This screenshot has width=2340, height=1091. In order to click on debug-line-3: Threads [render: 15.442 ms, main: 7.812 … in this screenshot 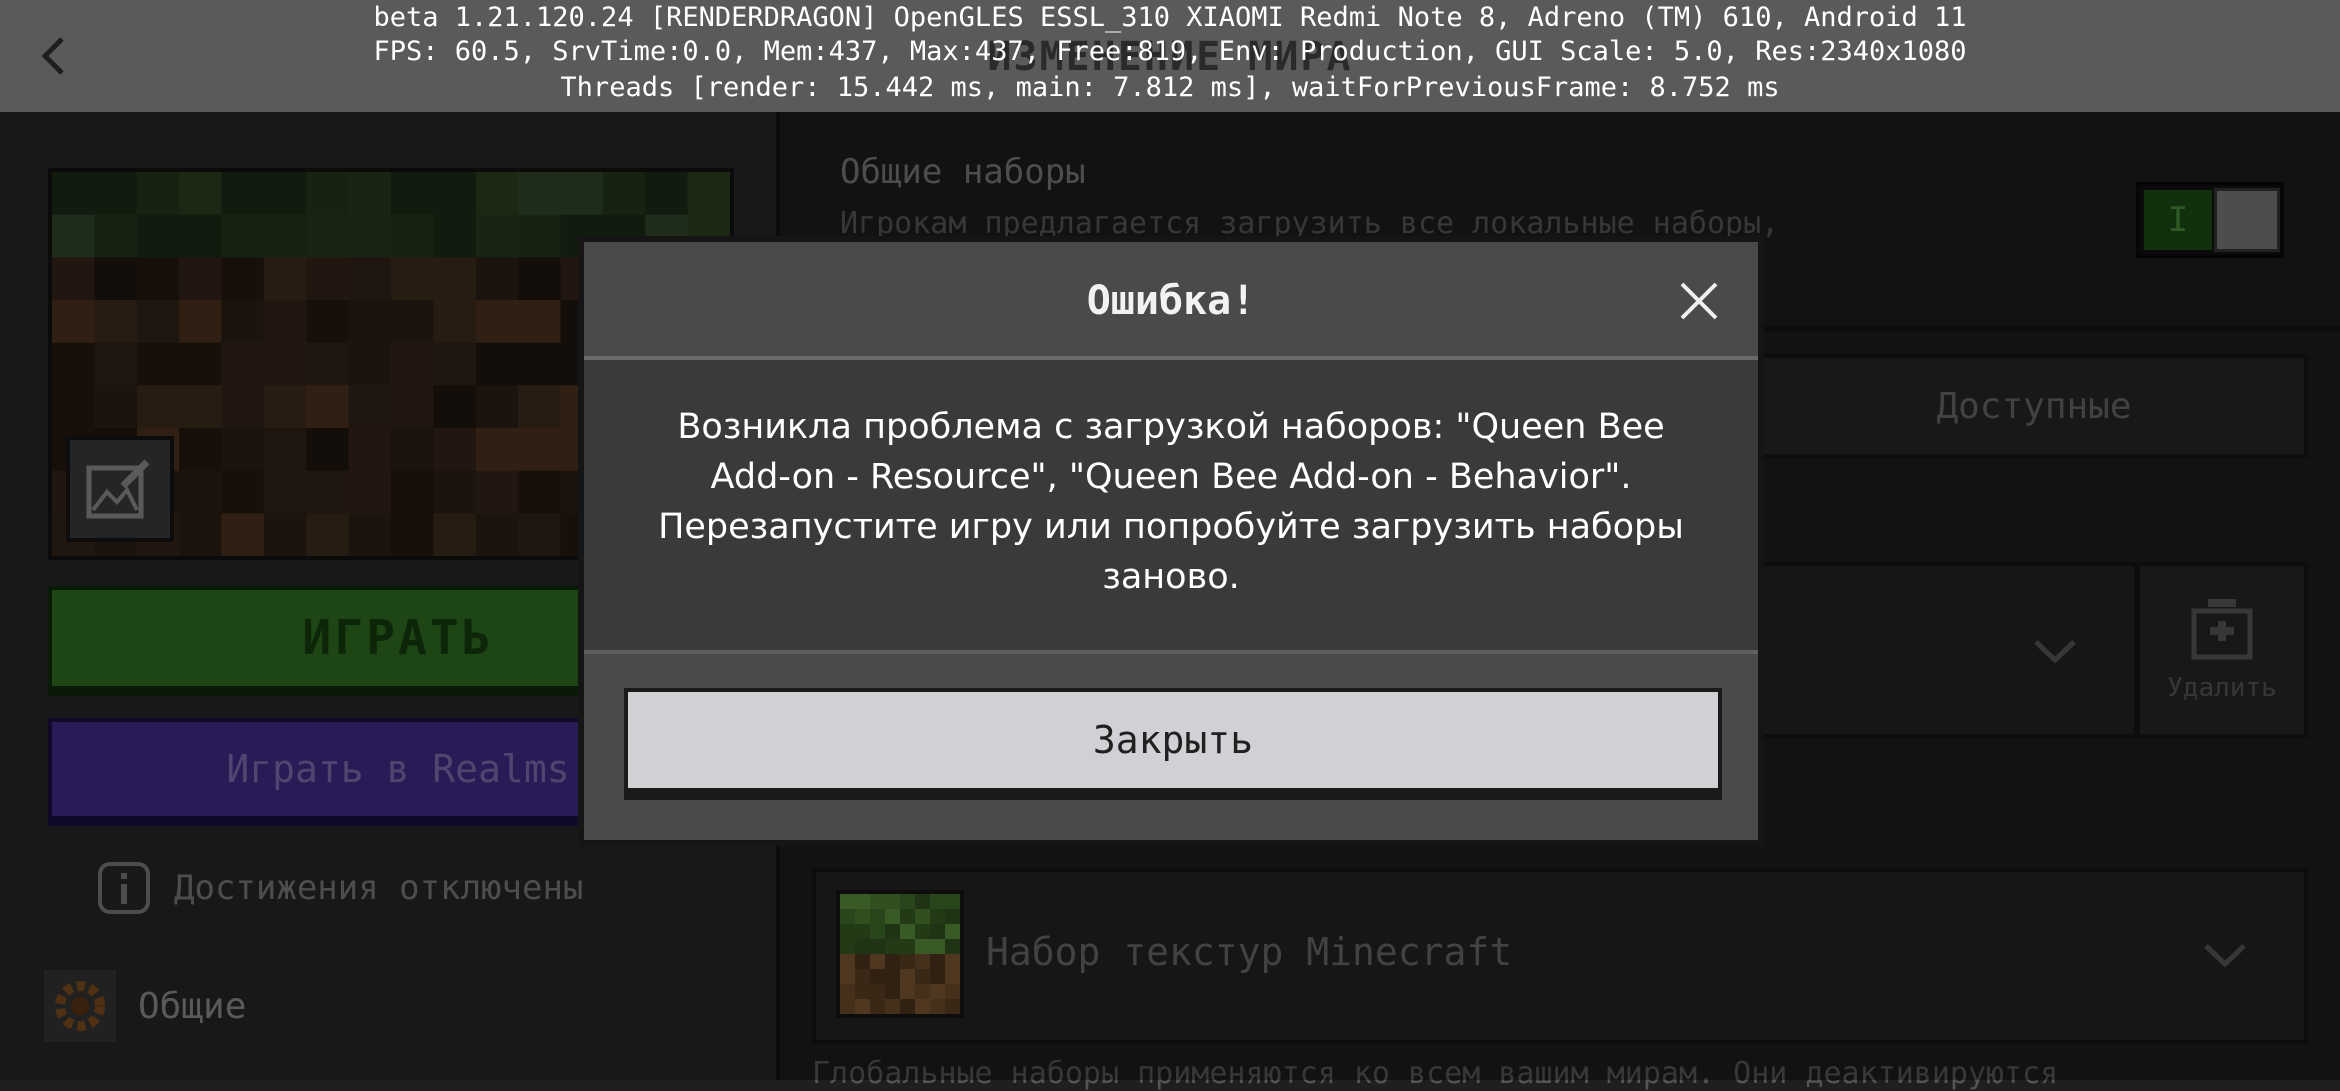, I will do `click(1170, 87)`.